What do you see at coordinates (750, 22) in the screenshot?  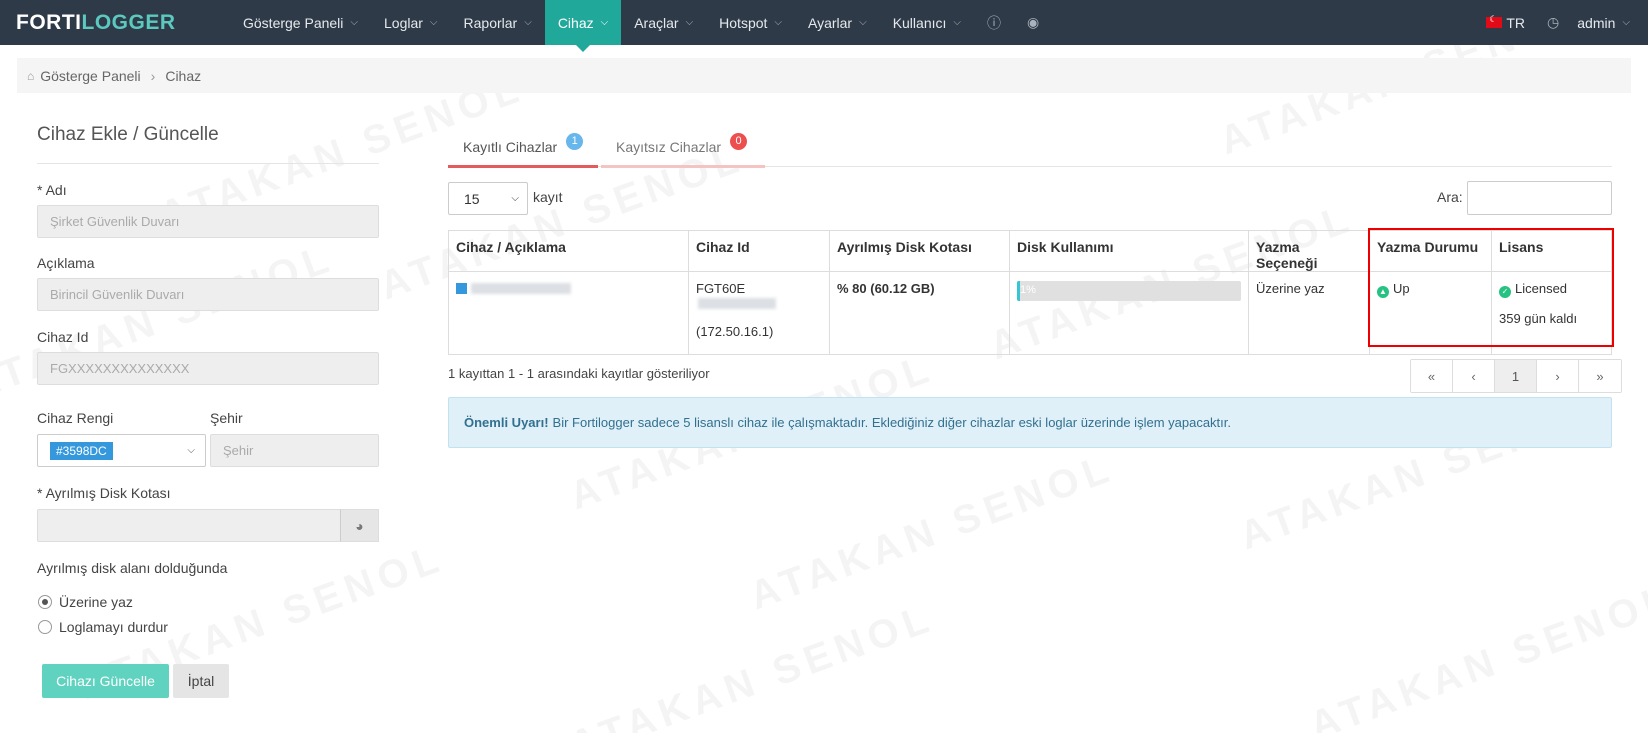 I see `nav-hotspot: Hotspot ⌵` at bounding box center [750, 22].